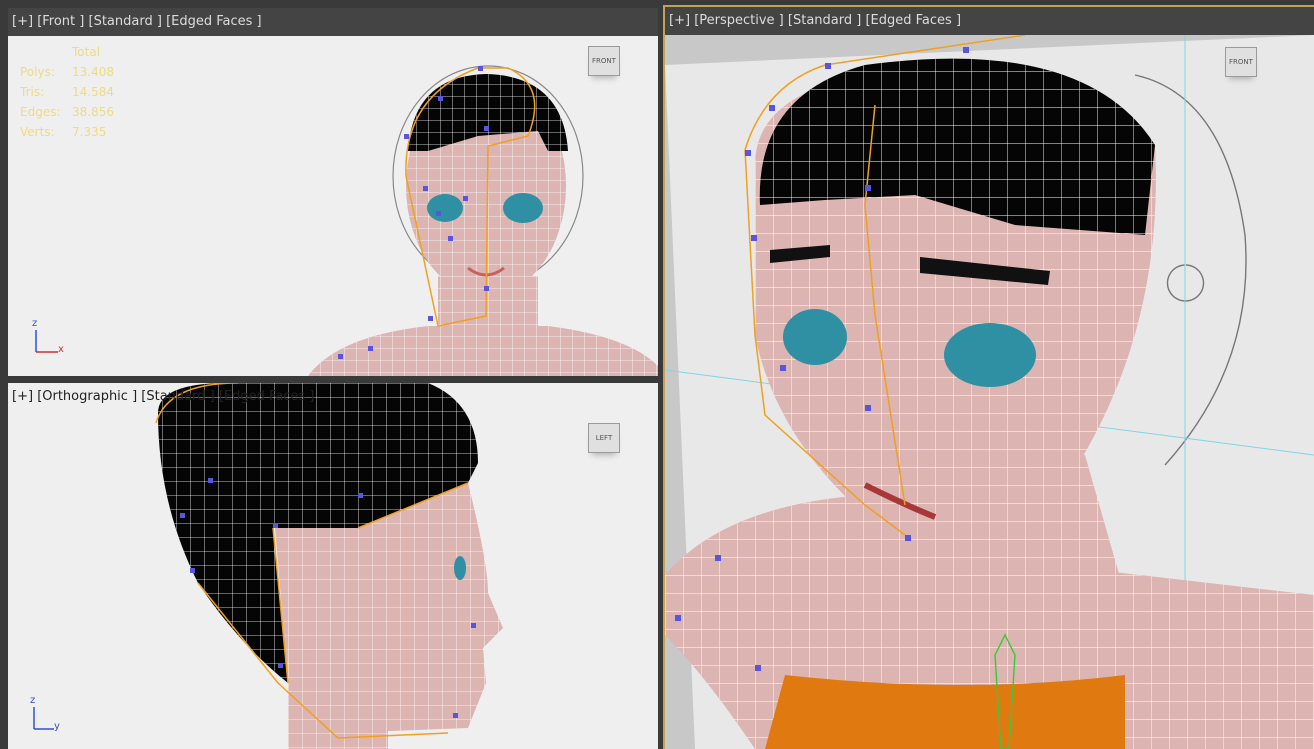 The width and height of the screenshot is (1314, 749). Describe the element at coordinates (267, 396) in the screenshot. I see `ortho-edged-faces-label: [Edged Faces ]` at that location.